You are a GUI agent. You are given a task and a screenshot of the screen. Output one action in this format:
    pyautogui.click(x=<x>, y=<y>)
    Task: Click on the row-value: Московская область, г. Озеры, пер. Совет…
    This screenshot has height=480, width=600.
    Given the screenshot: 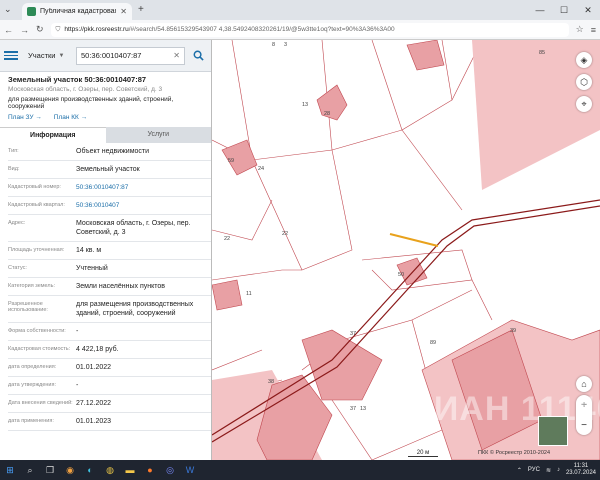 What is the action you would take?
    pyautogui.click(x=133, y=228)
    